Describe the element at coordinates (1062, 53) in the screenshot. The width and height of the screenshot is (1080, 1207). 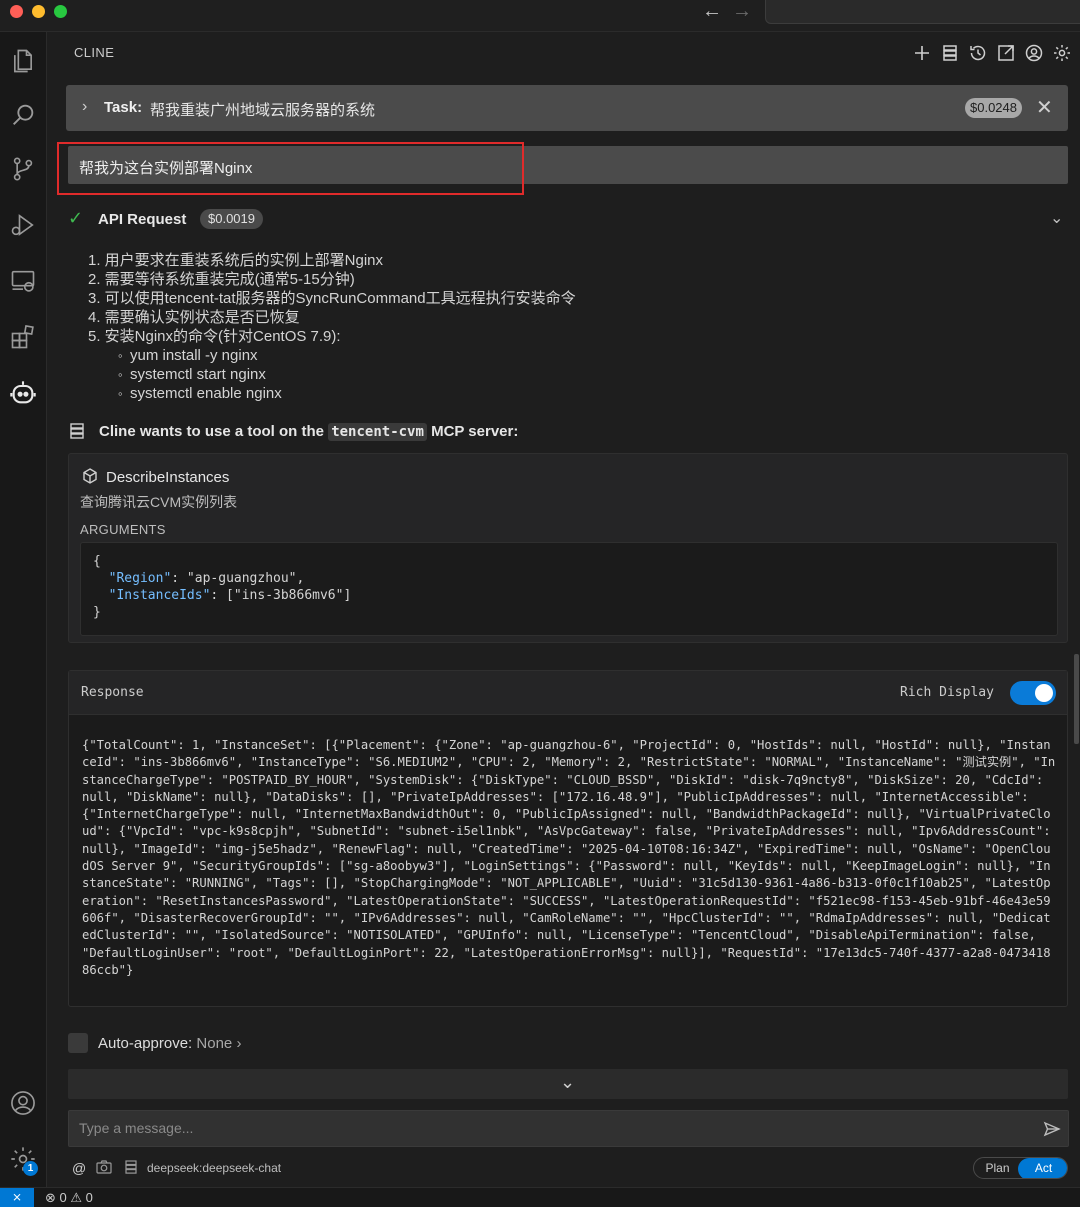
I see `settings-gear-icon` at that location.